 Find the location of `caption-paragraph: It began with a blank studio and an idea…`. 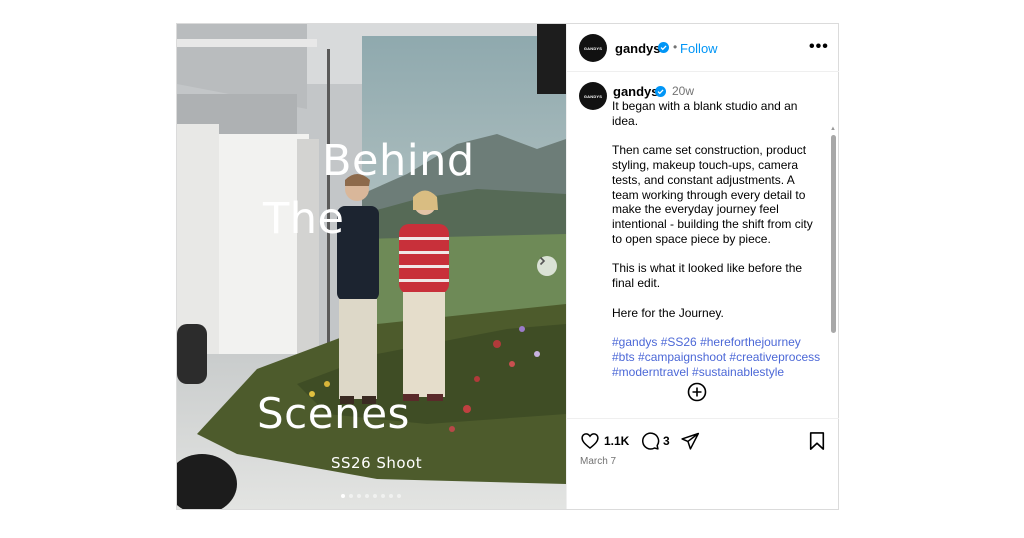

caption-paragraph: It began with a blank studio and an idea… is located at coordinates (705, 113).